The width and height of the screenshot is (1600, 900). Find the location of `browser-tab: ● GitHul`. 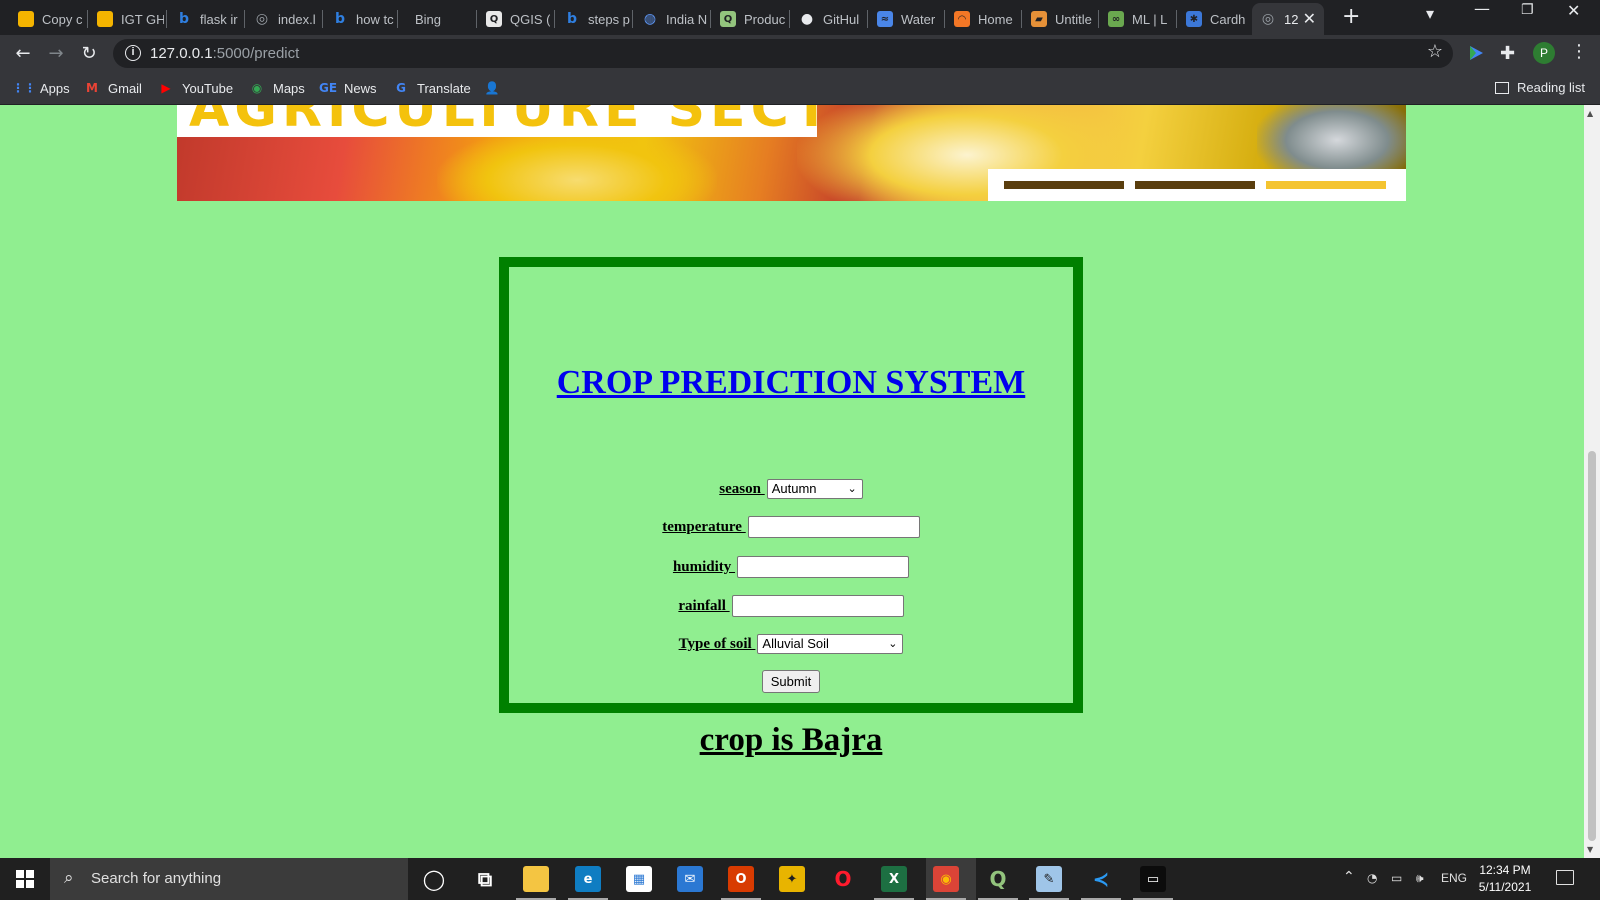

browser-tab: ● GitHul is located at coordinates (828, 19).